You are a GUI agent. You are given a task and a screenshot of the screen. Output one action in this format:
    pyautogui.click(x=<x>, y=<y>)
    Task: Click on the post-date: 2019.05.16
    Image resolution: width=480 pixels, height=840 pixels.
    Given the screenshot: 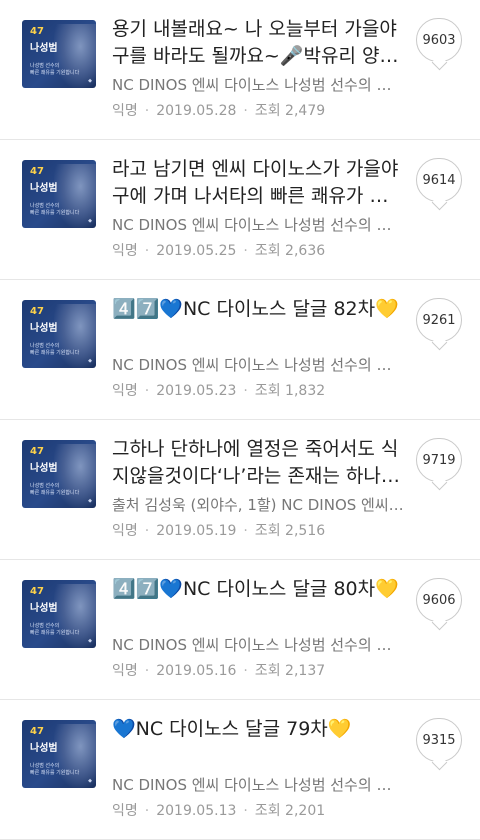 What is the action you would take?
    pyautogui.click(x=196, y=671)
    